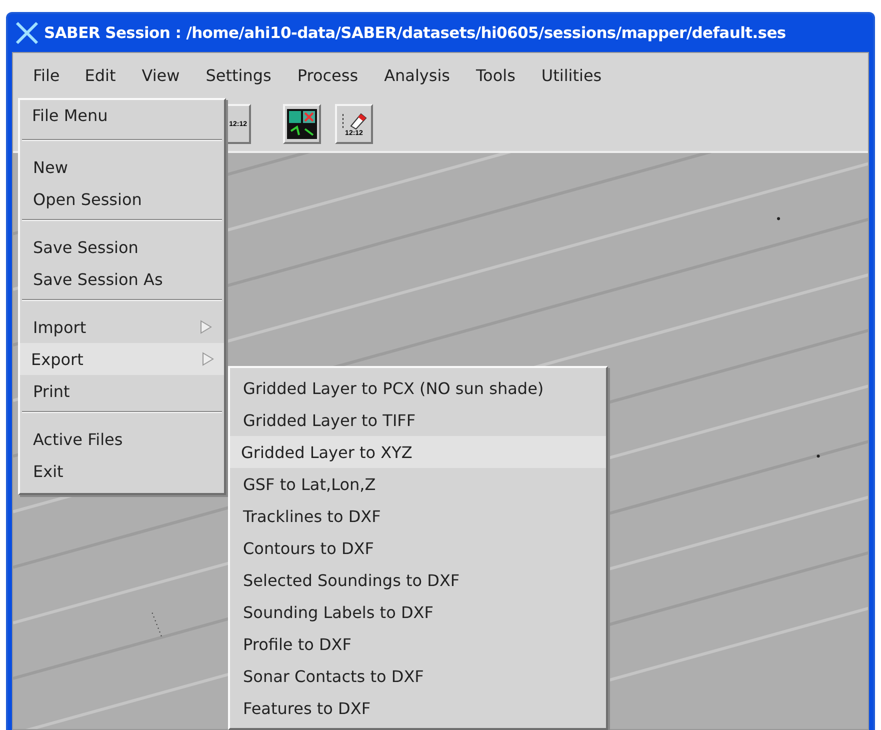 This screenshot has width=881, height=730. Describe the element at coordinates (122, 471) in the screenshot. I see `menu-item: Exit` at that location.